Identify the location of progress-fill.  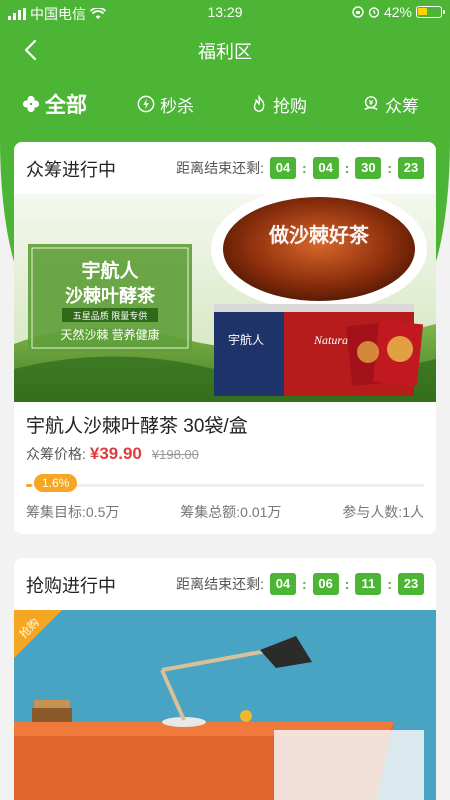
(29, 485).